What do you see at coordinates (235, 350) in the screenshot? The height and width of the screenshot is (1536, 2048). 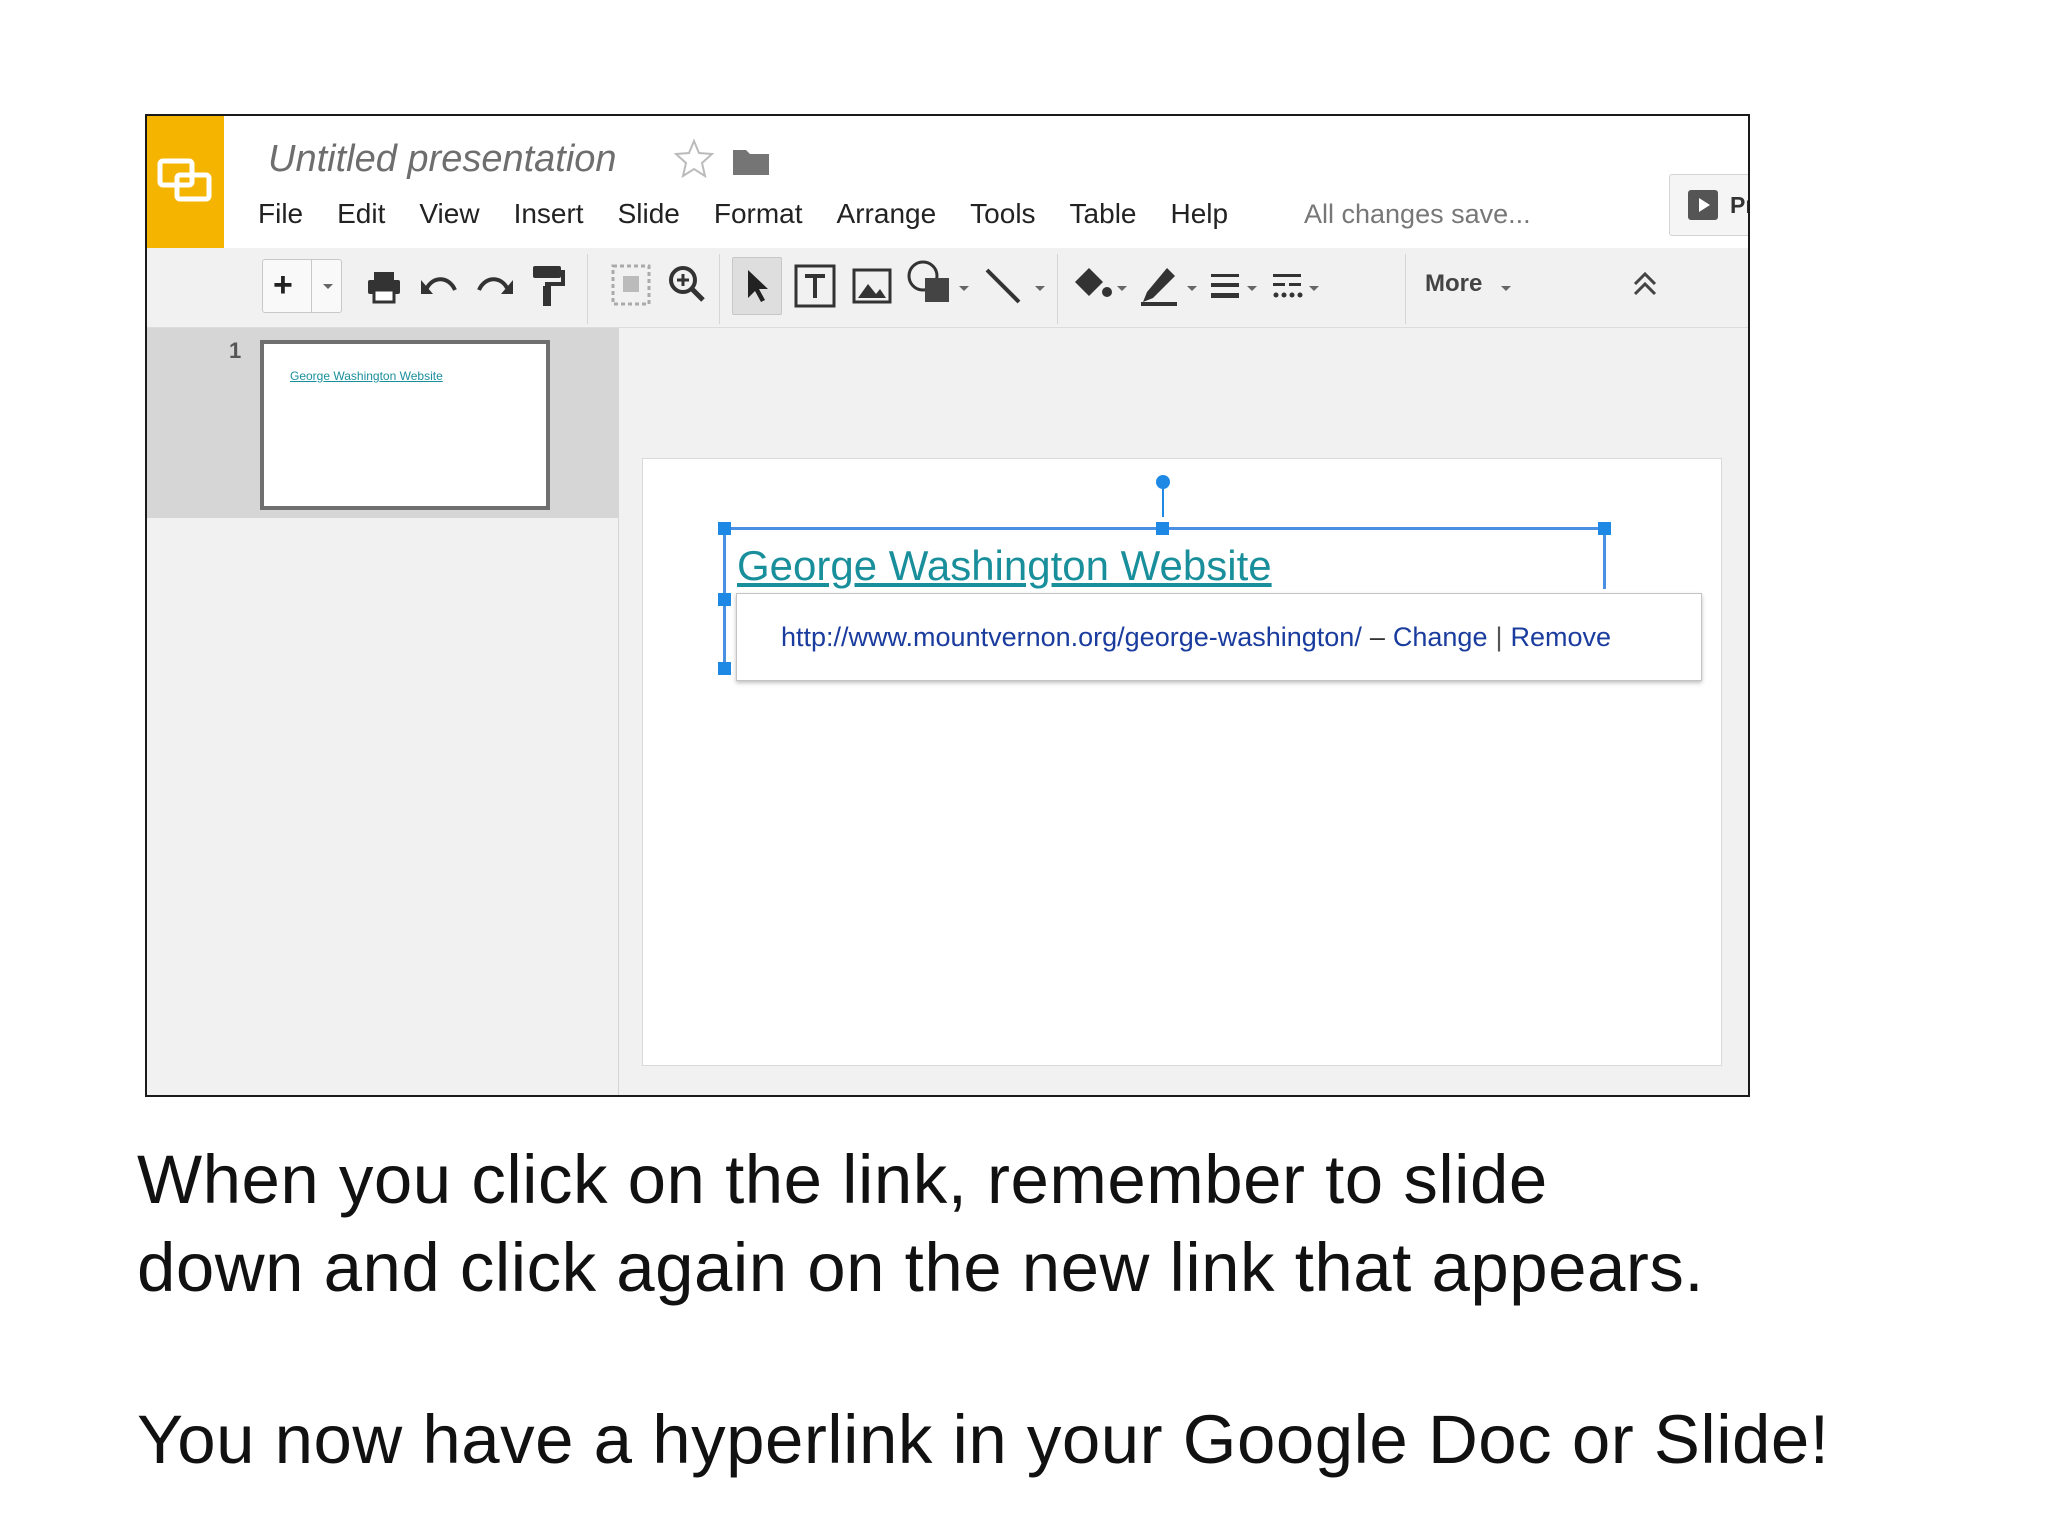 I see `slide-number: 1` at bounding box center [235, 350].